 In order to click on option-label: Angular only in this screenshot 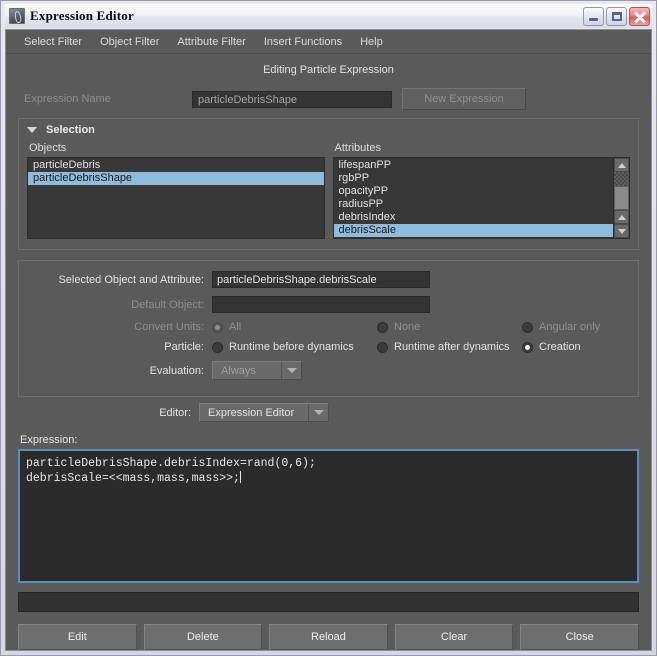, I will do `click(570, 327)`.